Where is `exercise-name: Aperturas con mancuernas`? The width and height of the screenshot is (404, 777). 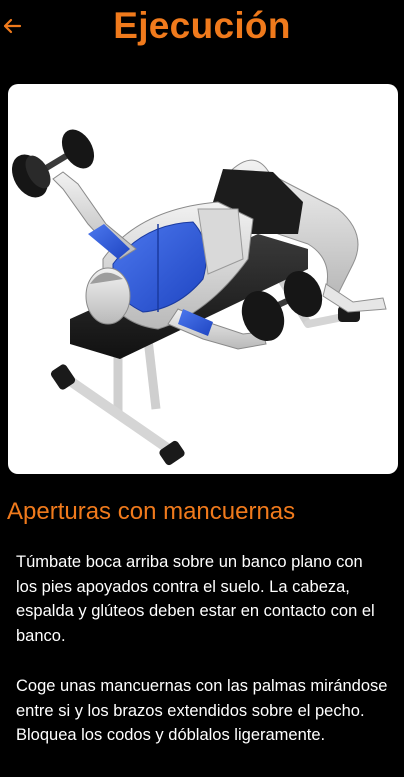 exercise-name: Aperturas con mancuernas is located at coordinates (151, 511).